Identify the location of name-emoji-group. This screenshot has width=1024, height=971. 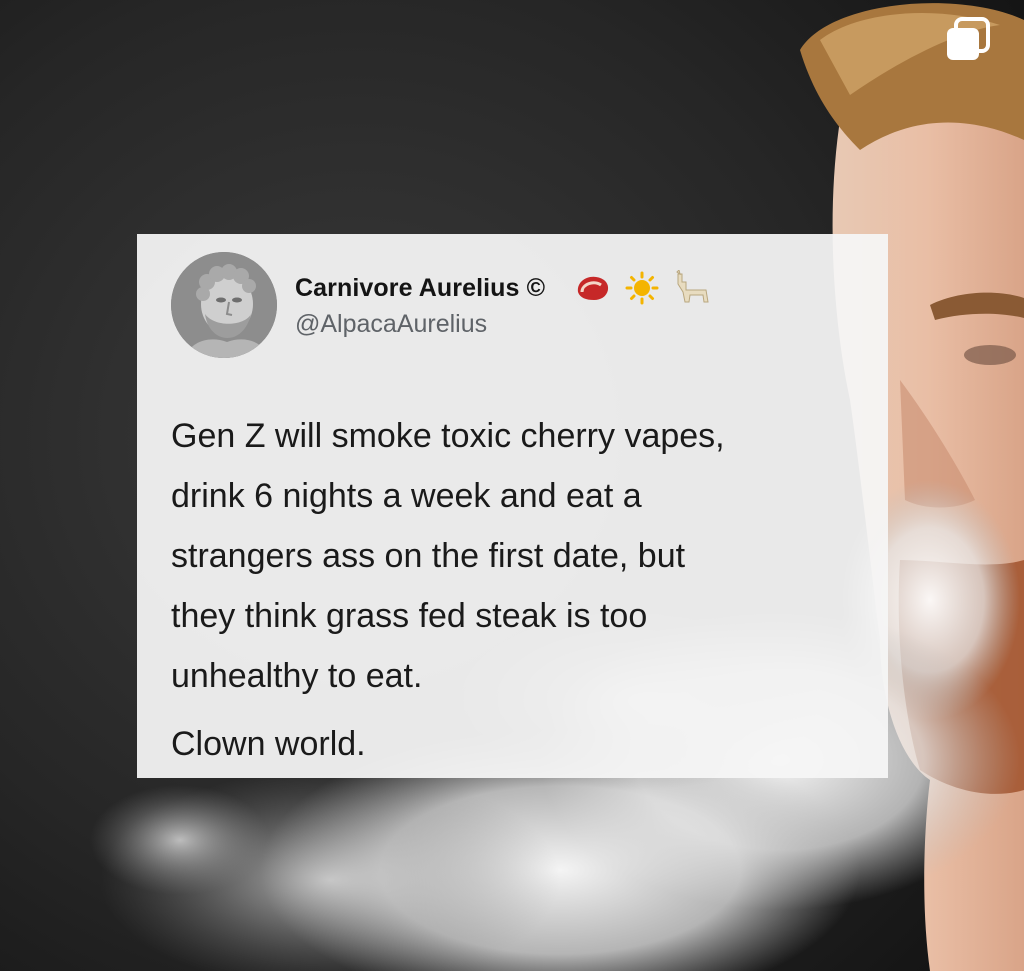
(643, 287).